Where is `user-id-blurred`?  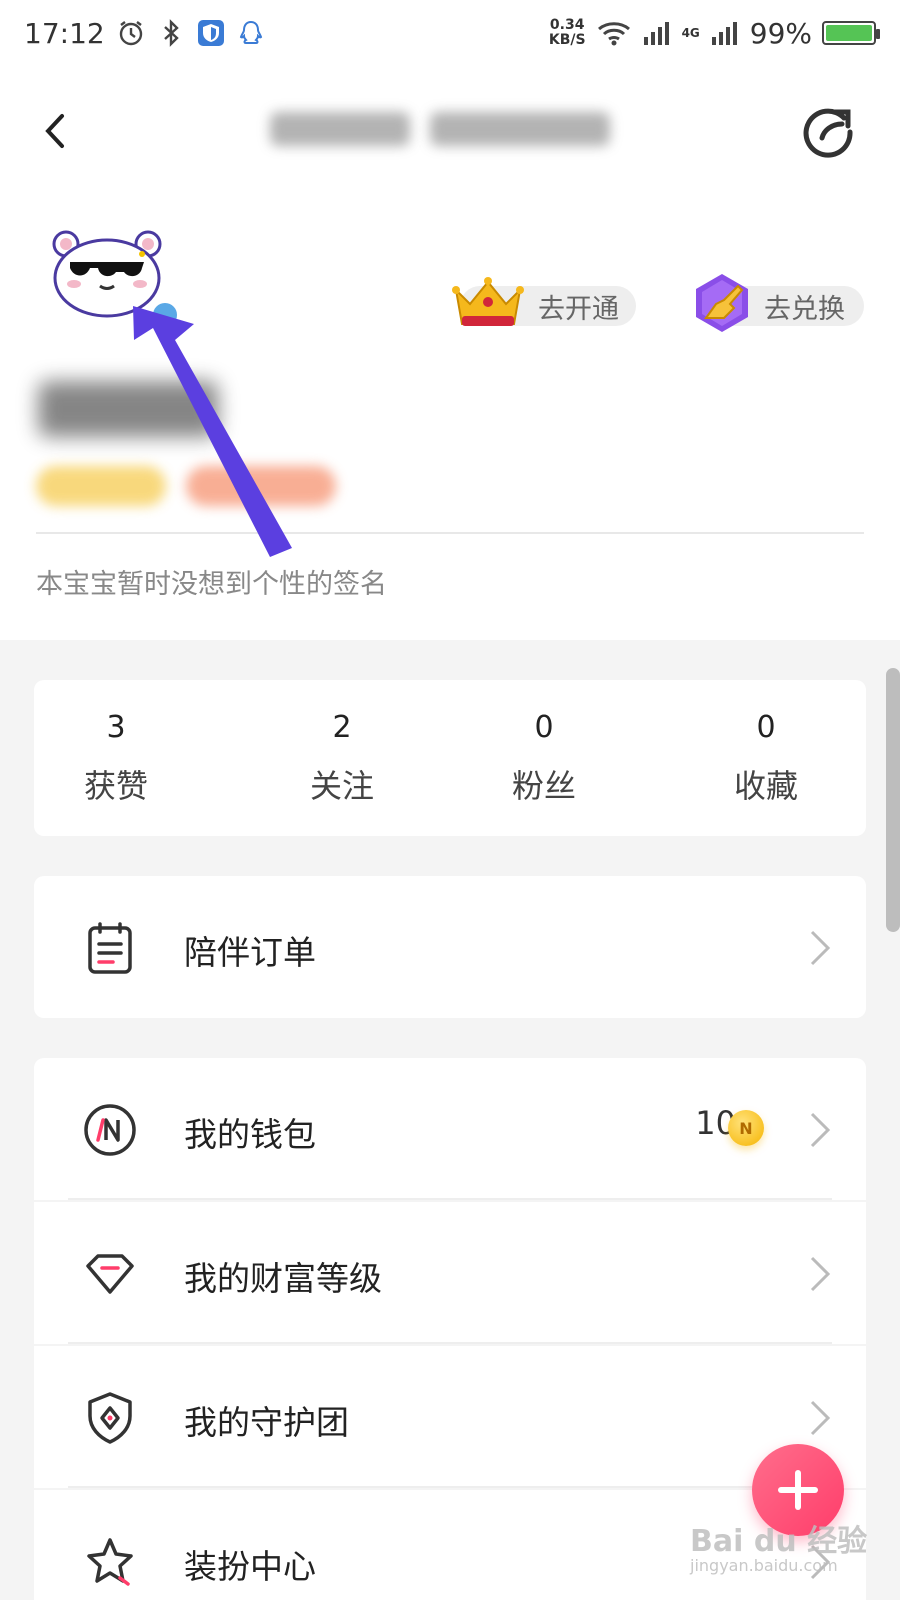
user-id-blurred is located at coordinates (450, 129).